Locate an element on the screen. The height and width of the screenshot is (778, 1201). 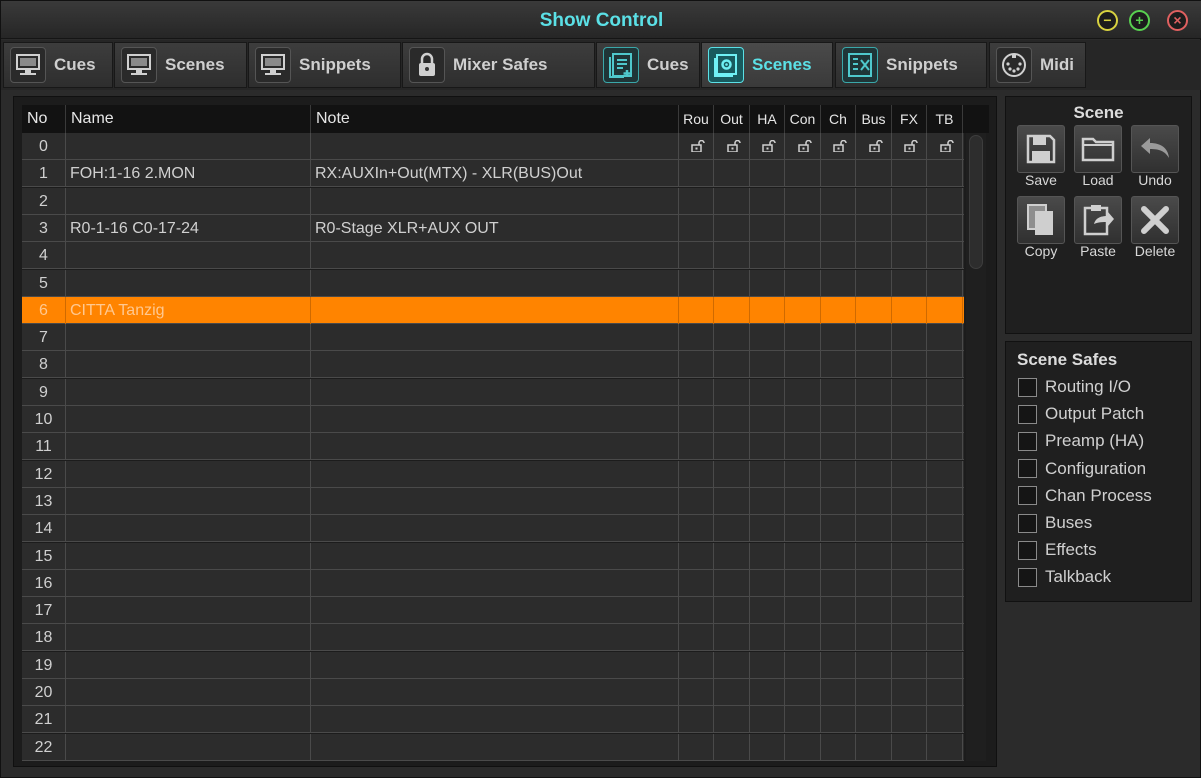
table-row: 17 is located at coordinates (493, 611).